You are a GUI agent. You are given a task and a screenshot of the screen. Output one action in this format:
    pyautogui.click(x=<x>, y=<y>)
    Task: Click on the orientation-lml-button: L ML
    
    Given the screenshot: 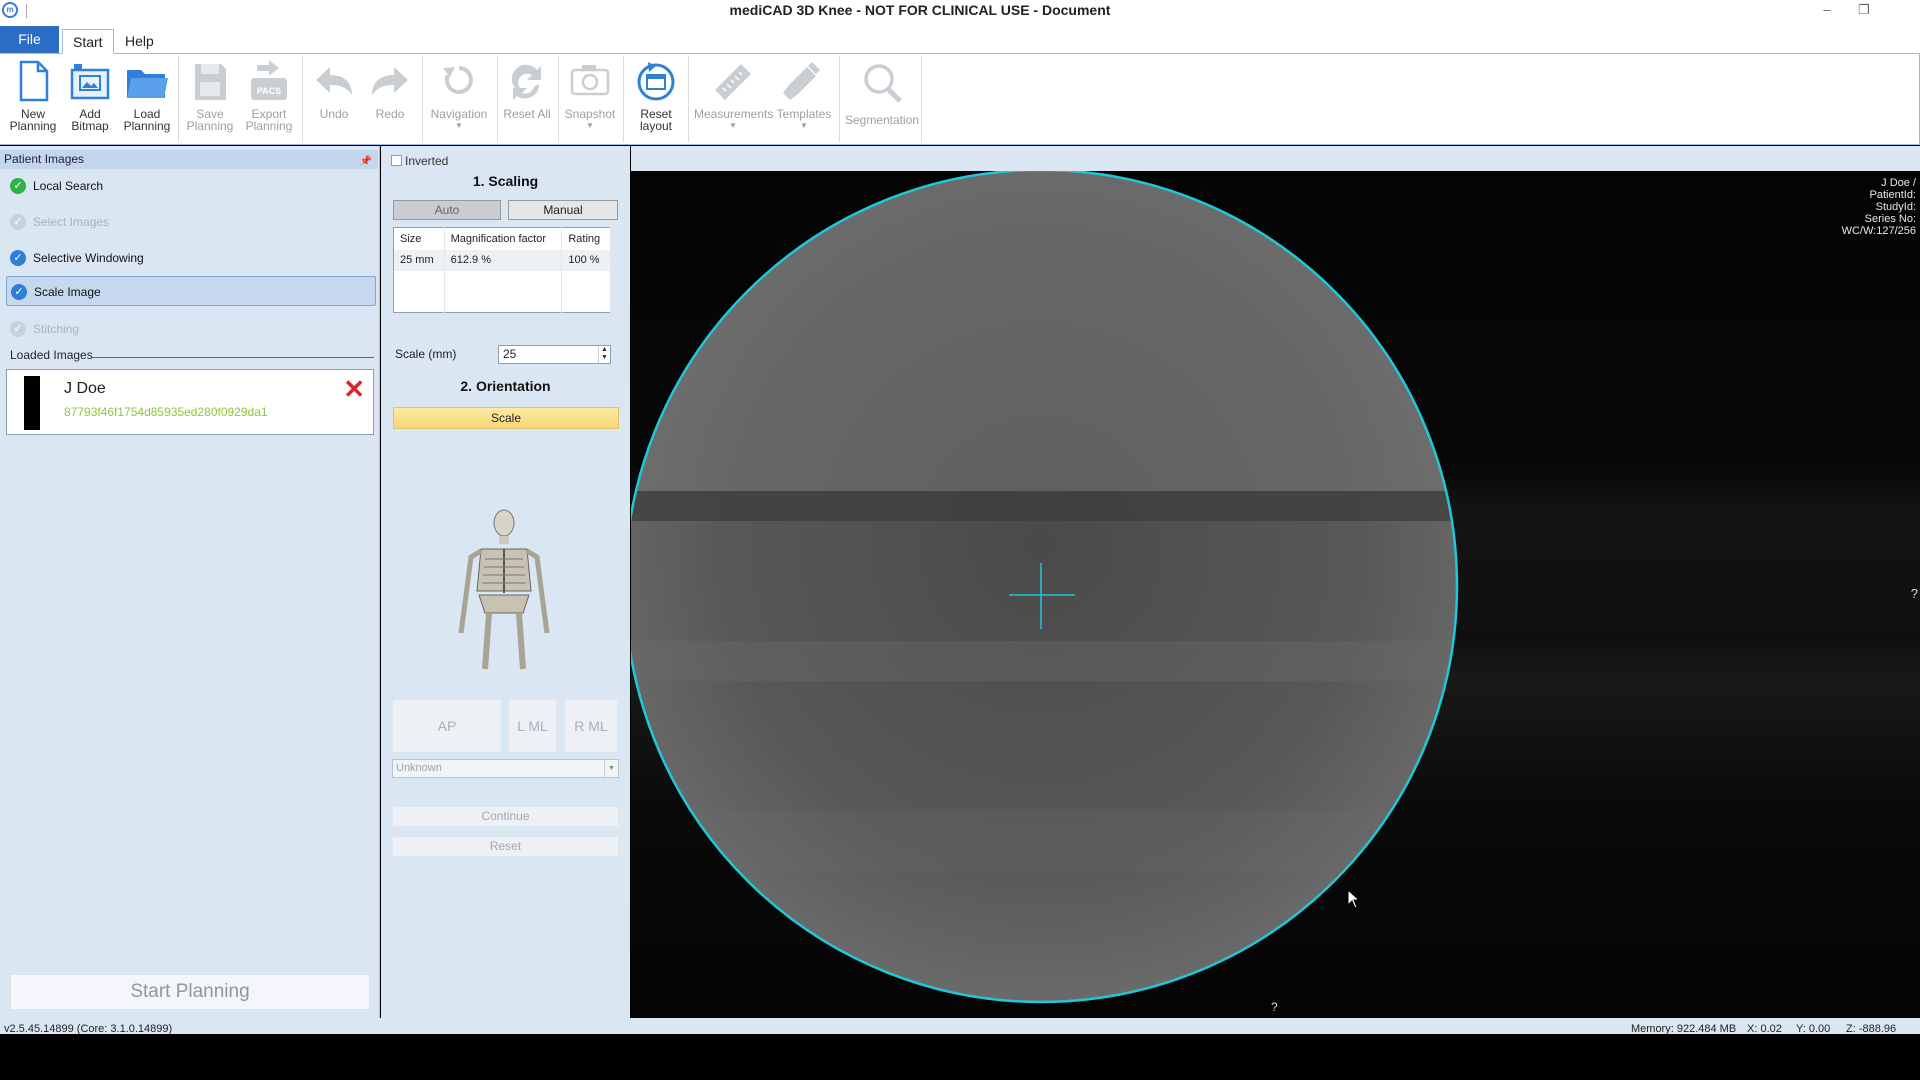 What is the action you would take?
    pyautogui.click(x=532, y=726)
    